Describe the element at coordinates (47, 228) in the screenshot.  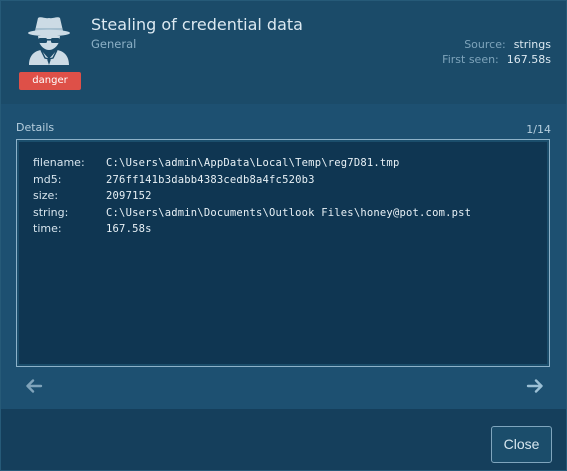
I see `detail-key: time:` at that location.